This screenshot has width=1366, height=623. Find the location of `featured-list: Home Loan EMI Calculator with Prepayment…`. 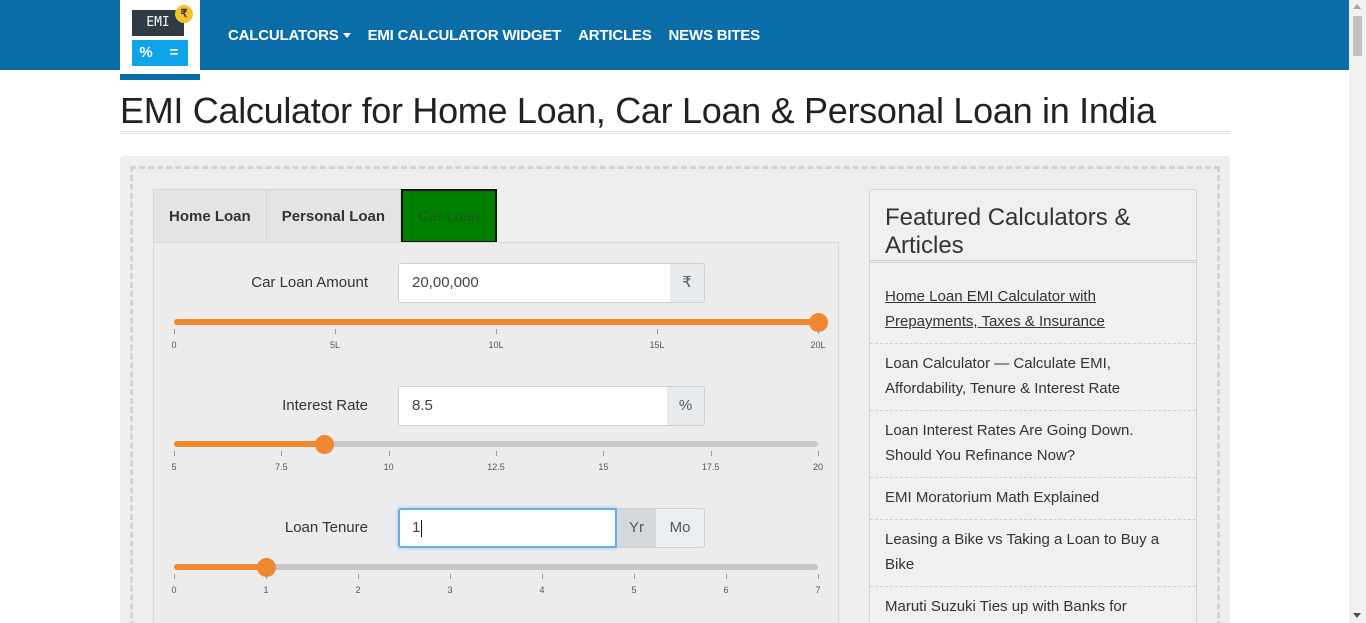

featured-list: Home Loan EMI Calculator with Prepayment… is located at coordinates (1033, 450).